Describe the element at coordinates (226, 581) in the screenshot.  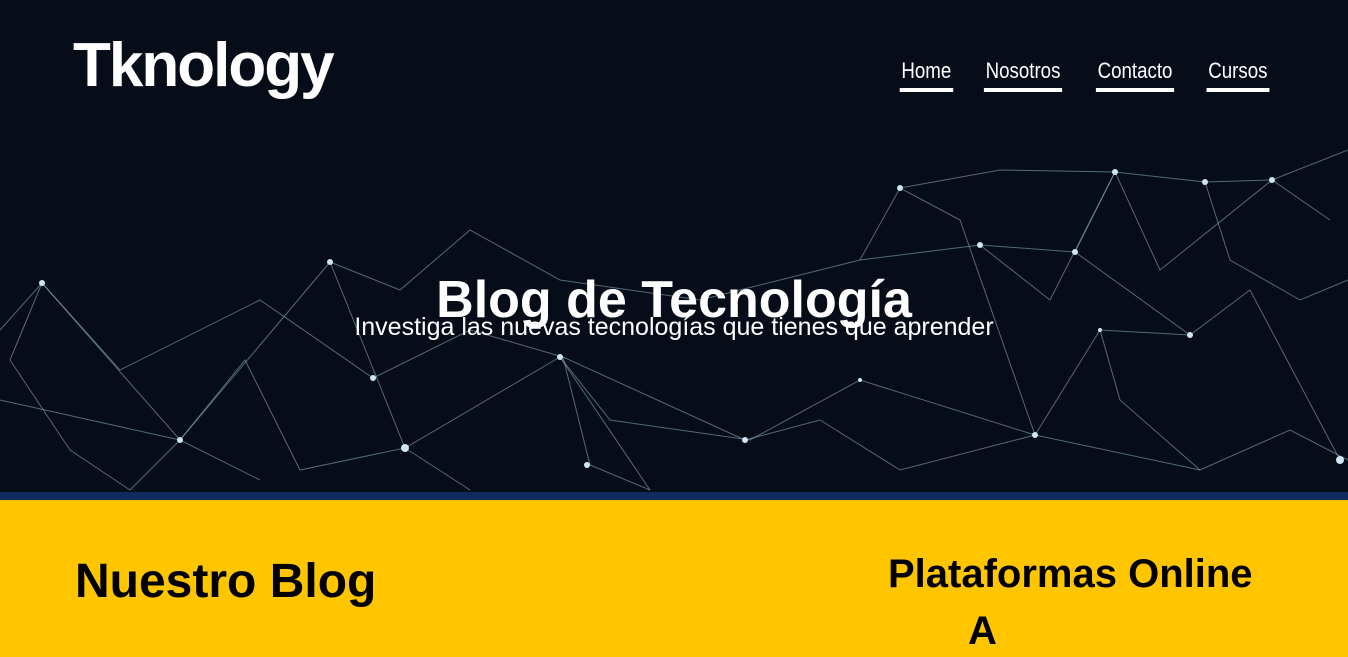
I see `blog-section-title: Nuestro Blog` at that location.